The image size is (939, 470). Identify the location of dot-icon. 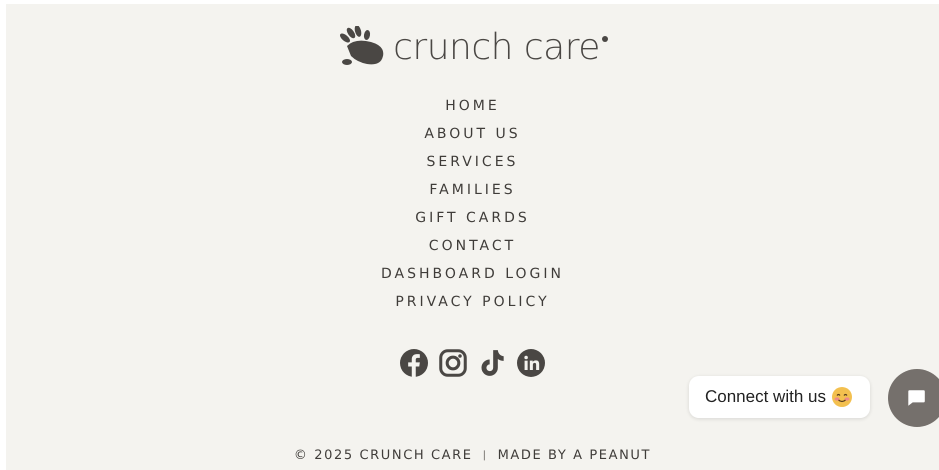
(605, 39).